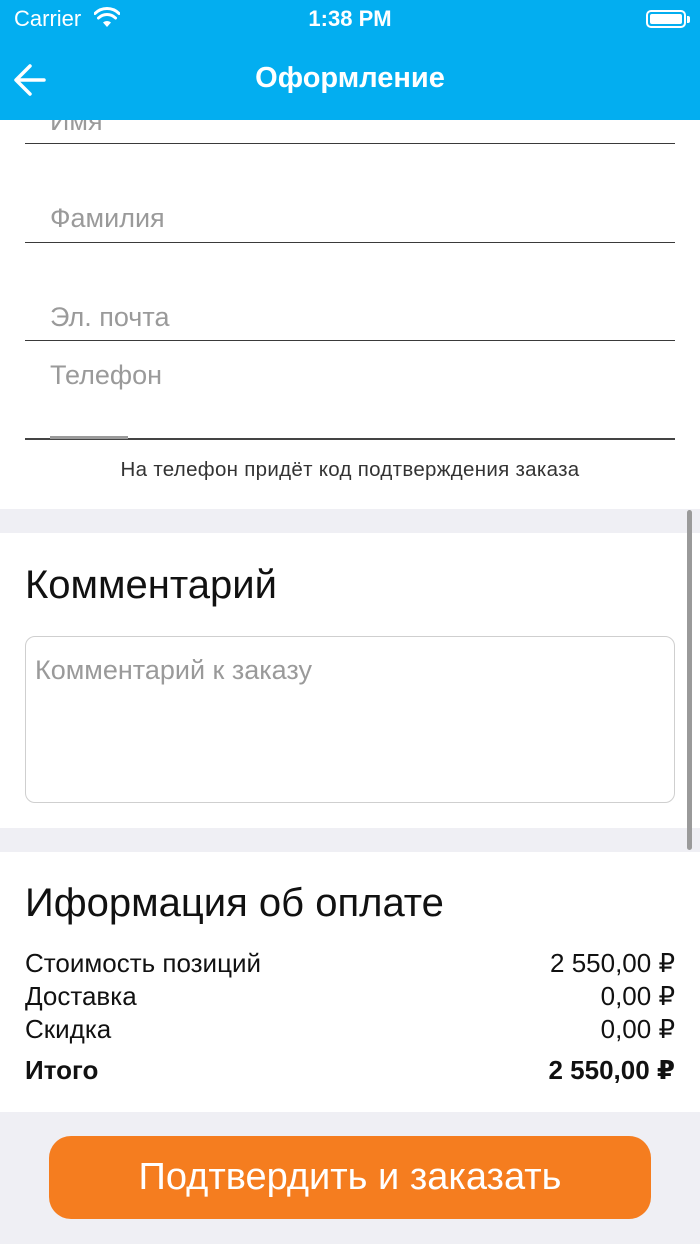  Describe the element at coordinates (151, 585) in the screenshot. I see `comment-section-title: Комментарий` at that location.